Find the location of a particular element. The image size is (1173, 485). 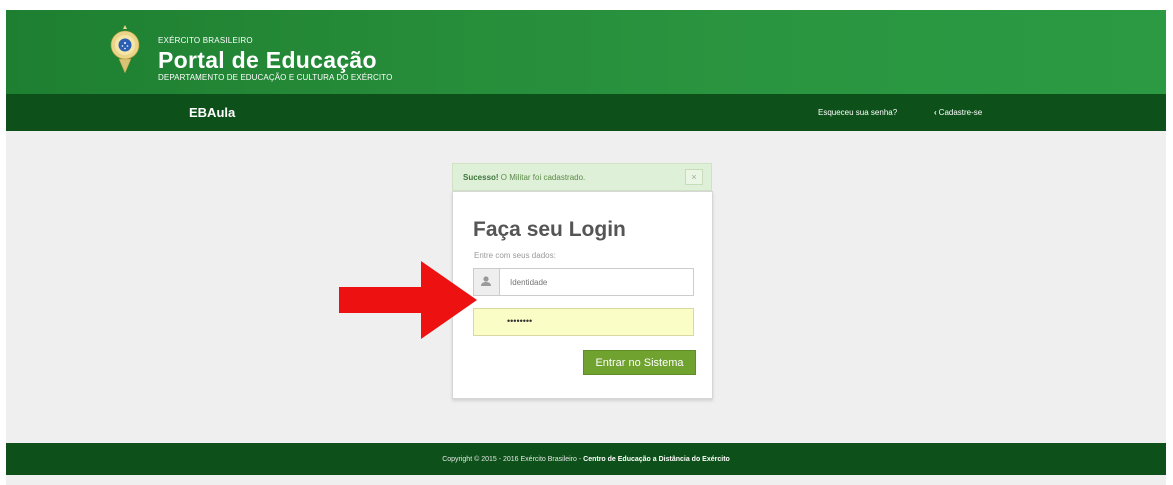

identity-field is located at coordinates (583, 282).